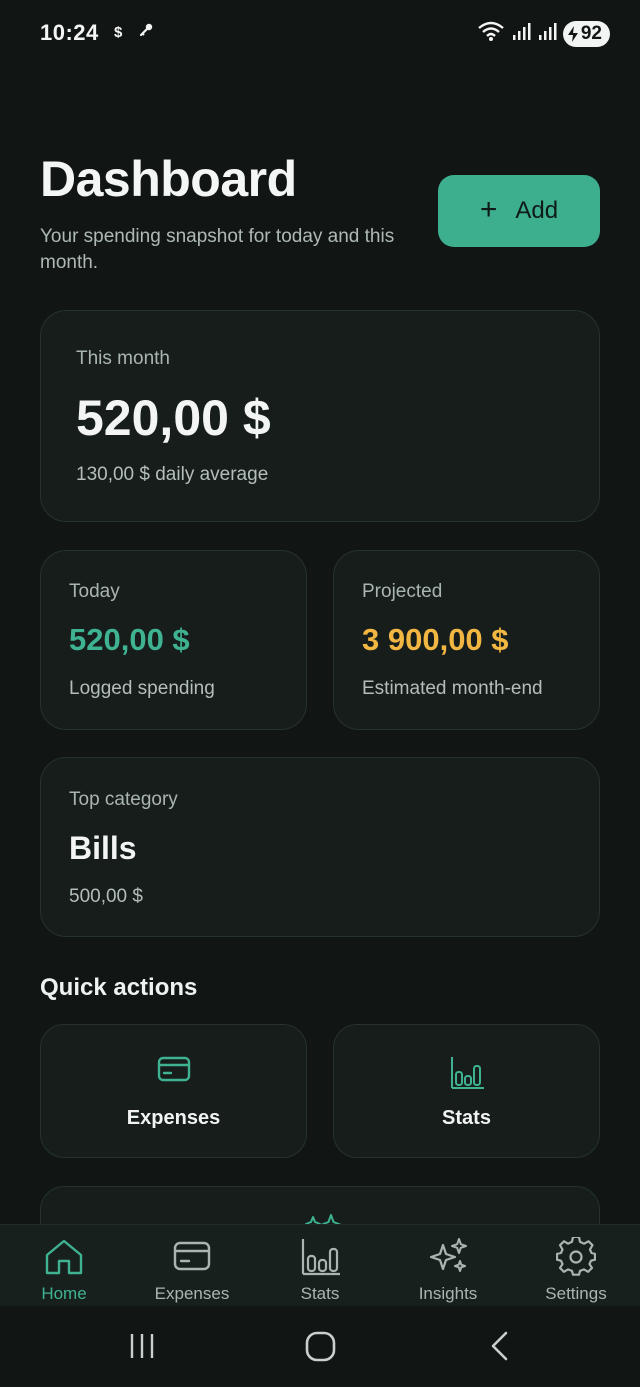  What do you see at coordinates (64, 1259) in the screenshot?
I see `home-icon` at bounding box center [64, 1259].